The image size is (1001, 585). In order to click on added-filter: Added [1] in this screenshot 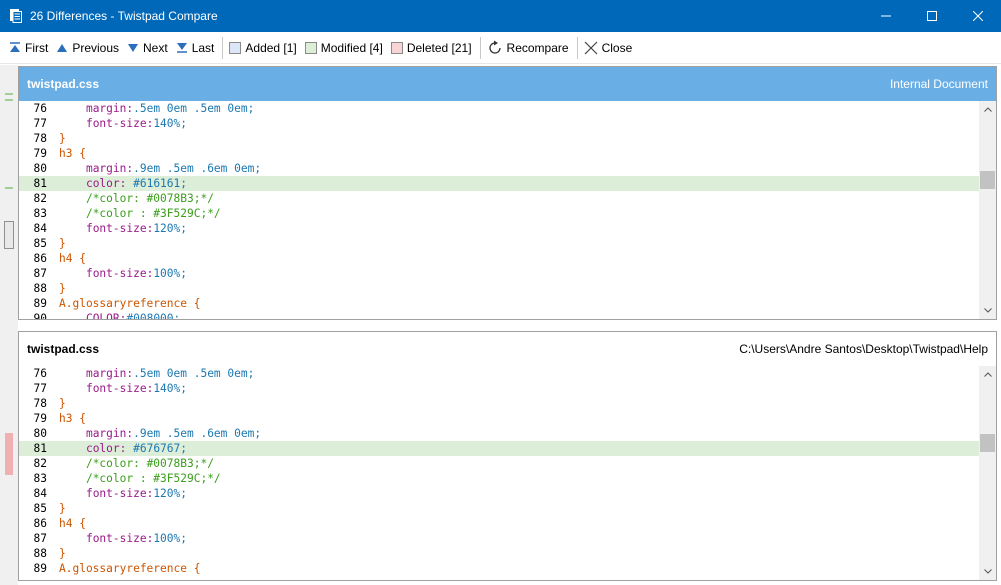, I will do `click(262, 48)`.